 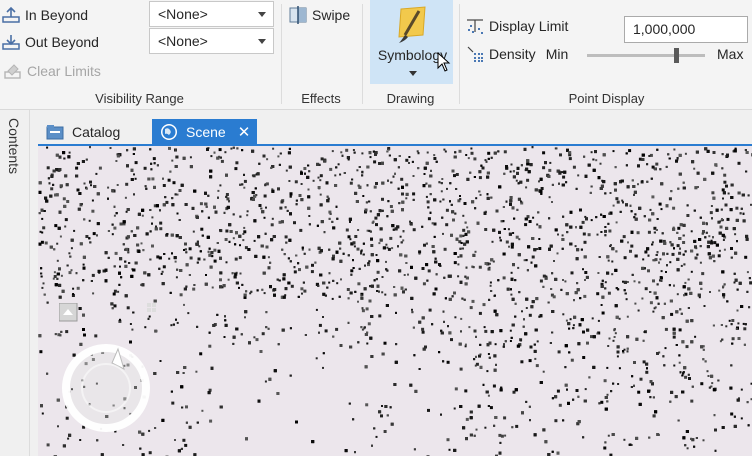 What do you see at coordinates (55, 132) in the screenshot?
I see `catalog-icon` at bounding box center [55, 132].